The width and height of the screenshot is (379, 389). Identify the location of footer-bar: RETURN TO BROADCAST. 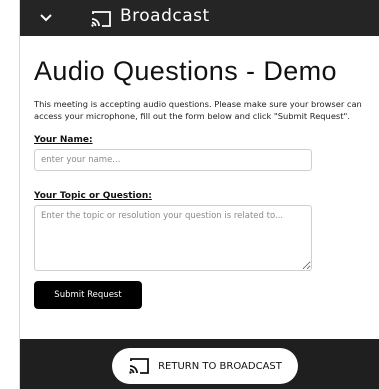
(199, 364).